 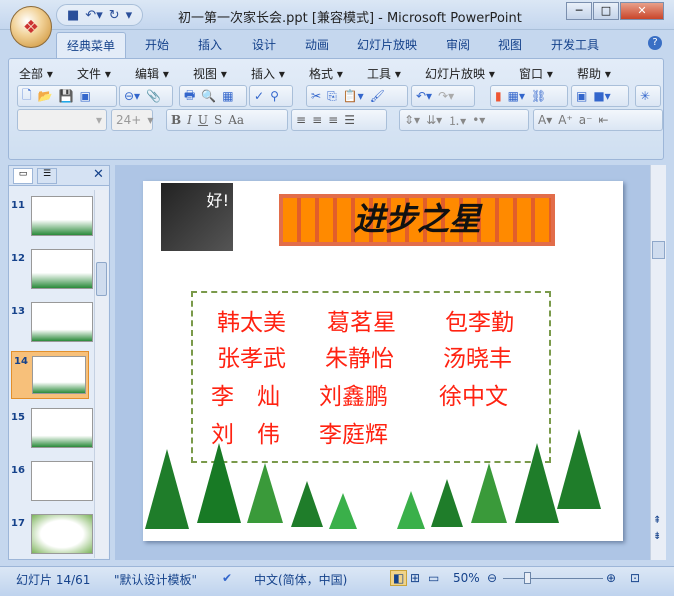 What do you see at coordinates (62, 120) in the screenshot?
I see `font-name-select: ▾` at bounding box center [62, 120].